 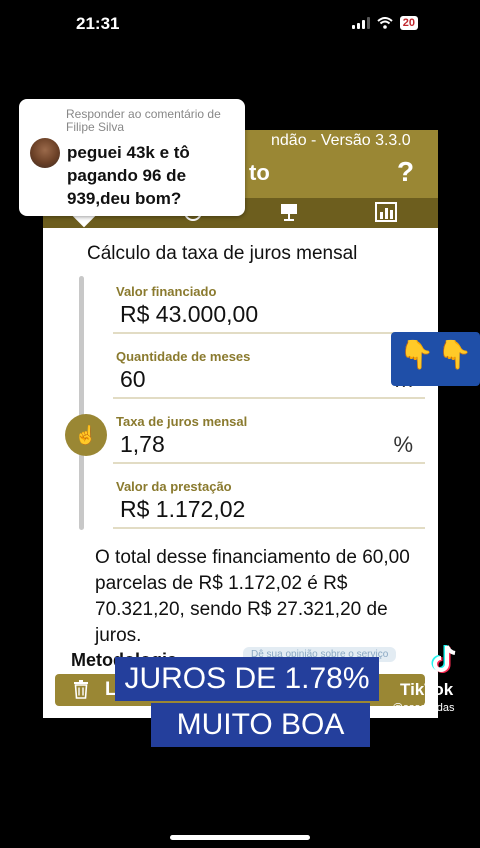 I want to click on app-version: ndão - Versão 3.3.0, so click(x=341, y=140).